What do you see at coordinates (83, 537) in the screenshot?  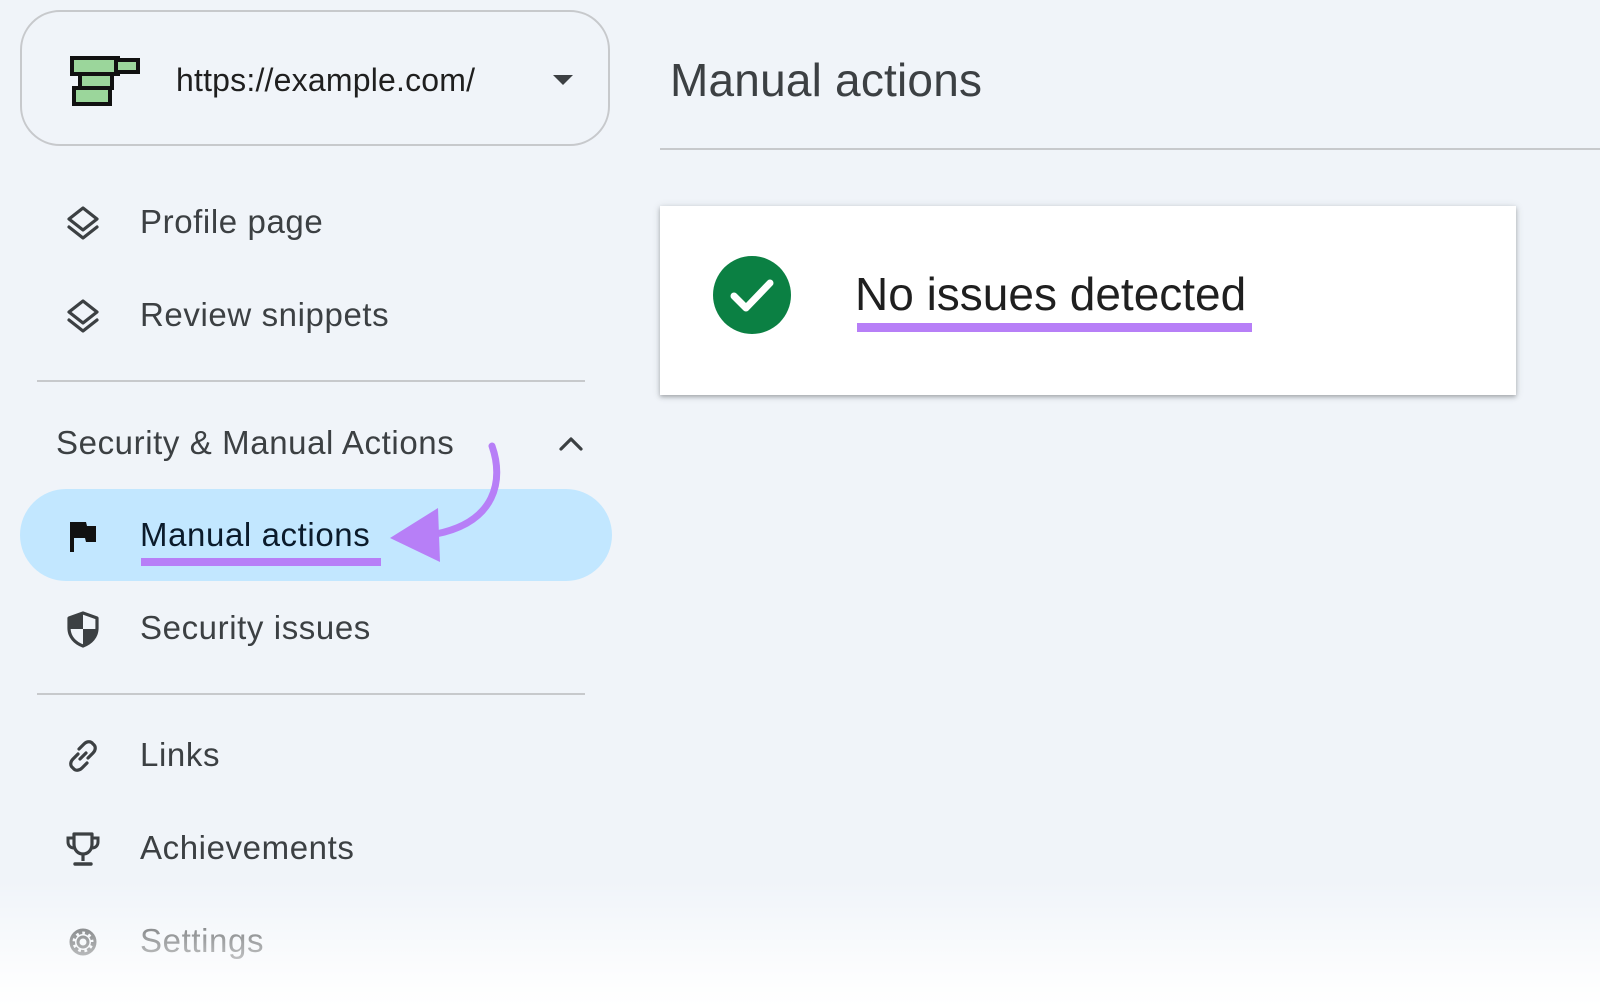 I see `flag-icon` at bounding box center [83, 537].